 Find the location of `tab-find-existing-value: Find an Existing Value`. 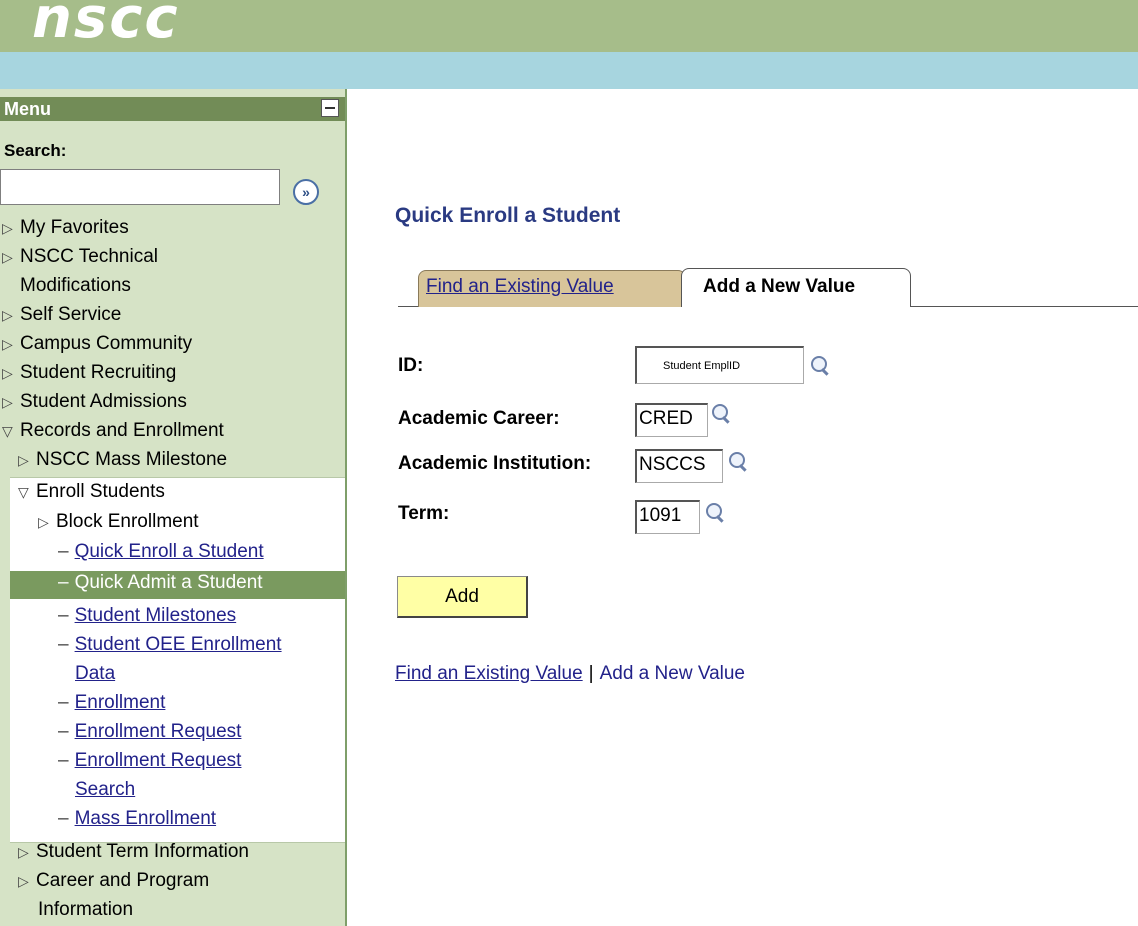

tab-find-existing-value: Find an Existing Value is located at coordinates (552, 288).